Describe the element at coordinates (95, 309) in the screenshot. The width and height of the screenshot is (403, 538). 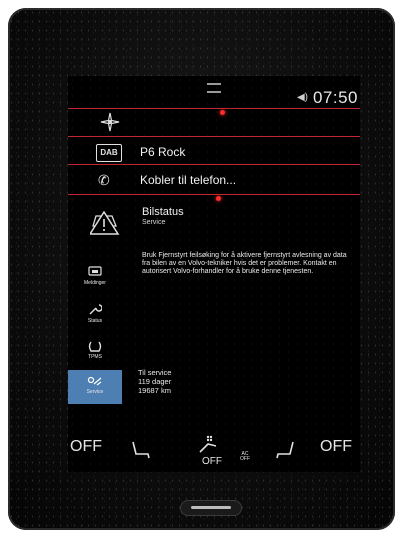
I see `wrench-icon` at that location.